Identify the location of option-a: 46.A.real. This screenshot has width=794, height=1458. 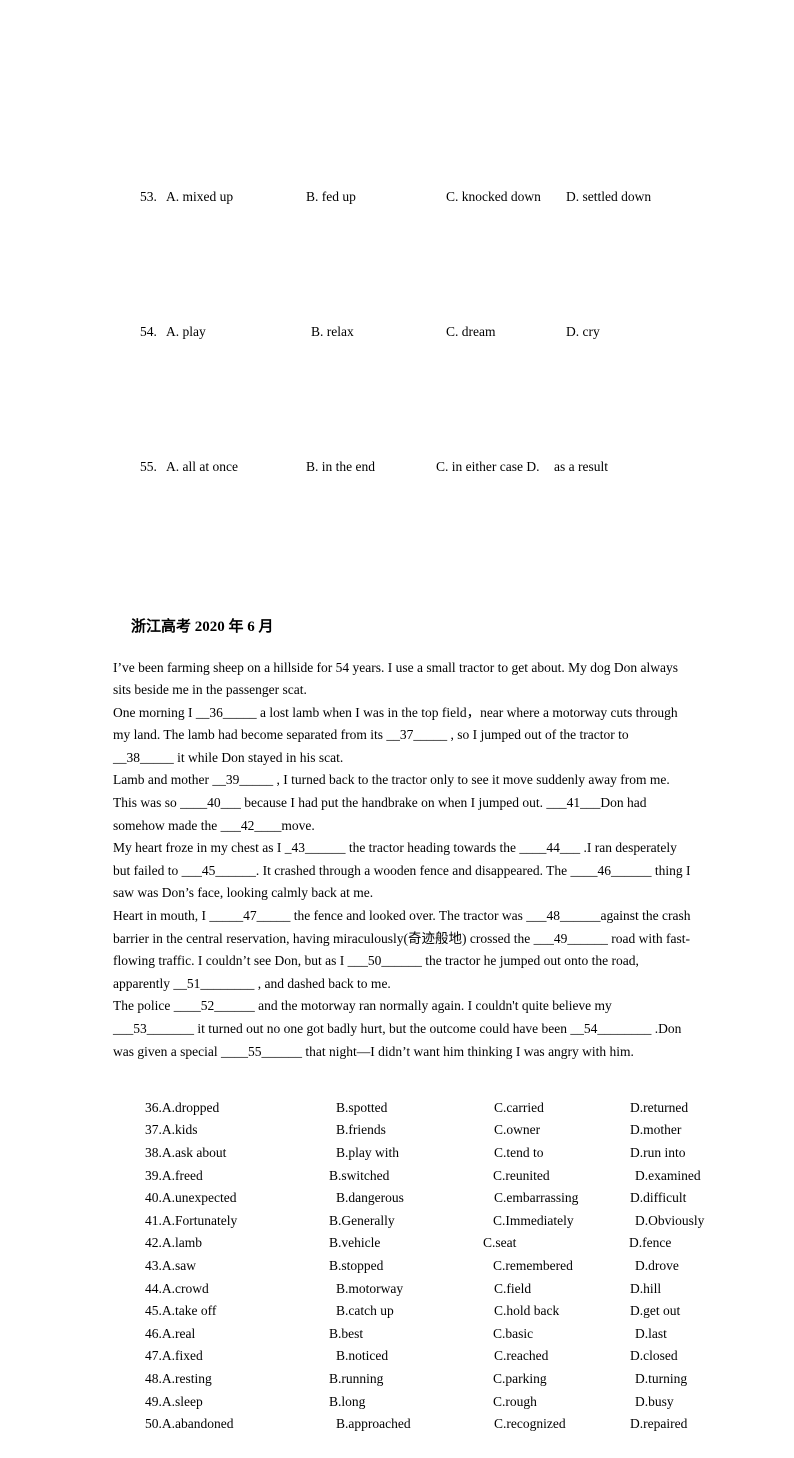
(234, 1334).